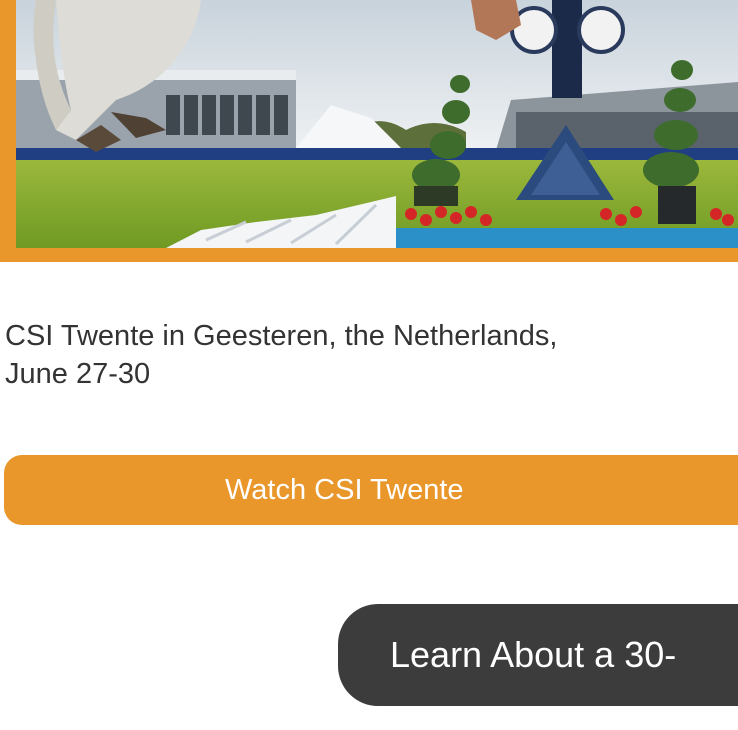  Describe the element at coordinates (538, 655) in the screenshot. I see `learn-about-button: Learn About a 30-` at that location.